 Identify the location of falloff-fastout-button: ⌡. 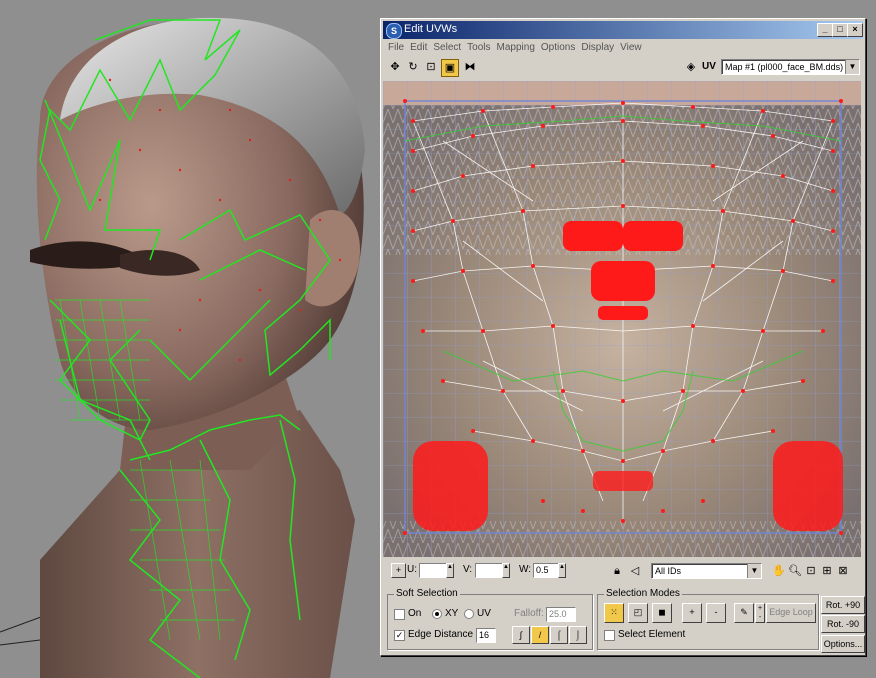
(578, 635).